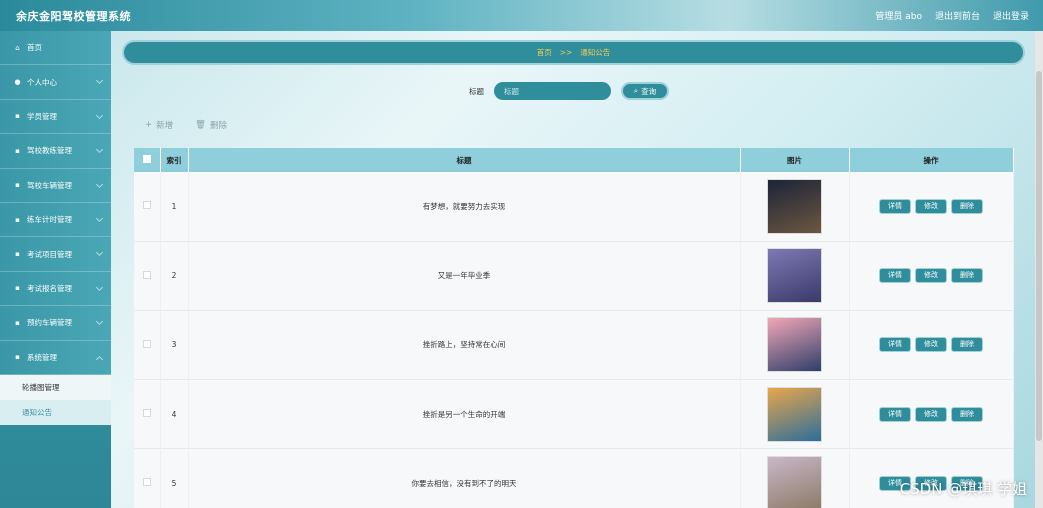 The image size is (1043, 508). I want to click on logout-link: 退出登录, so click(1011, 15).